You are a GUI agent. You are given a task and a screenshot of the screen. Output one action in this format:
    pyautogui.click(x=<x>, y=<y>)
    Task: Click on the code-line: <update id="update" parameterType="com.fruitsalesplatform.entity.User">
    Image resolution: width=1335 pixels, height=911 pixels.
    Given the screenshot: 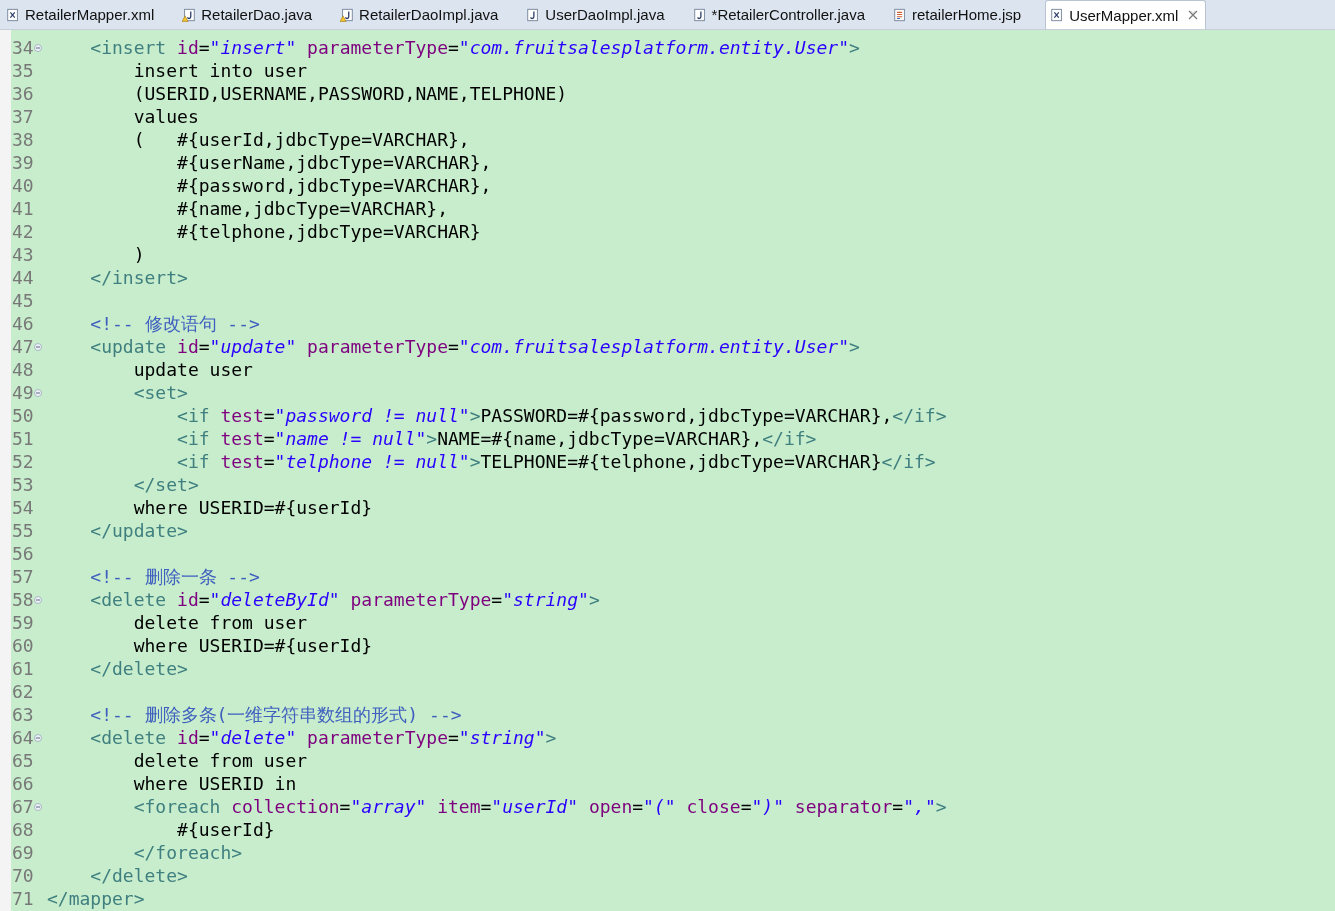 What is the action you would take?
    pyautogui.click(x=474, y=346)
    